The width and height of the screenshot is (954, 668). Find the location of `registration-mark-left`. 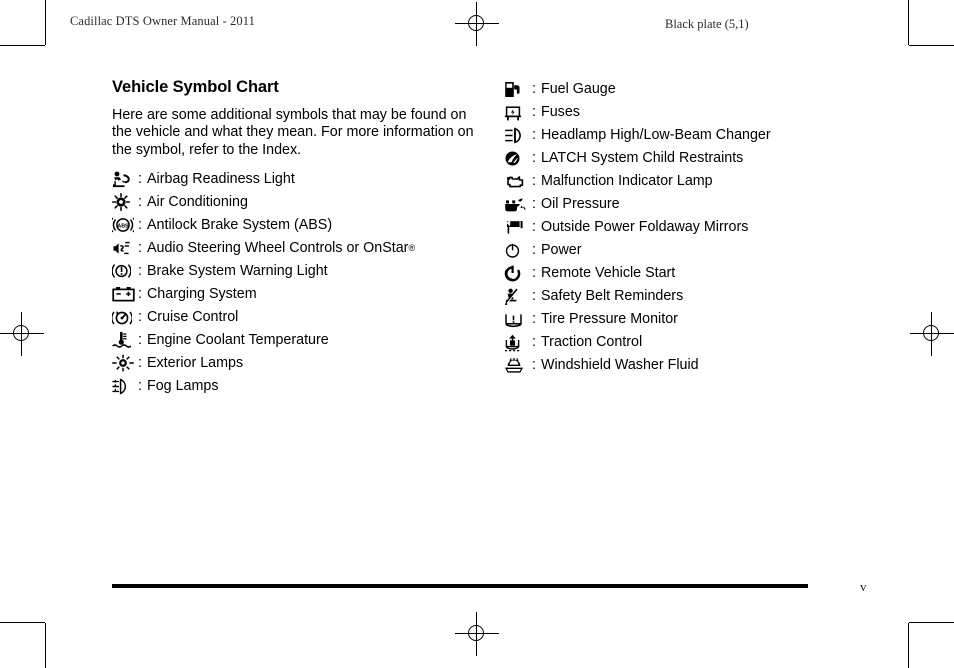

registration-mark-left is located at coordinates (22, 334).